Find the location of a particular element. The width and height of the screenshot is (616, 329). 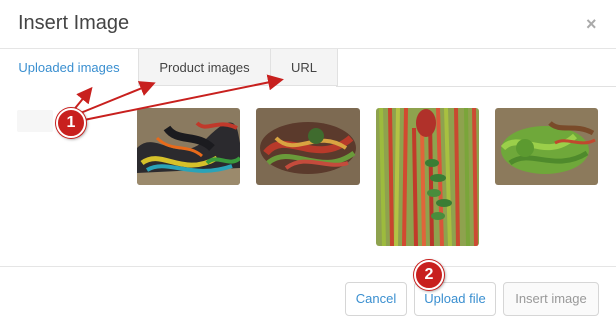

tab-url: URL is located at coordinates (304, 67).